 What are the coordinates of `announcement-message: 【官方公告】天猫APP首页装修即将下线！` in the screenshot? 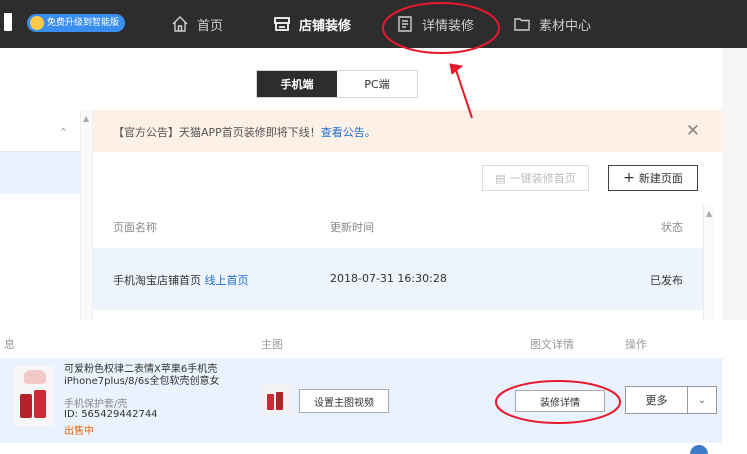 It's located at (217, 132).